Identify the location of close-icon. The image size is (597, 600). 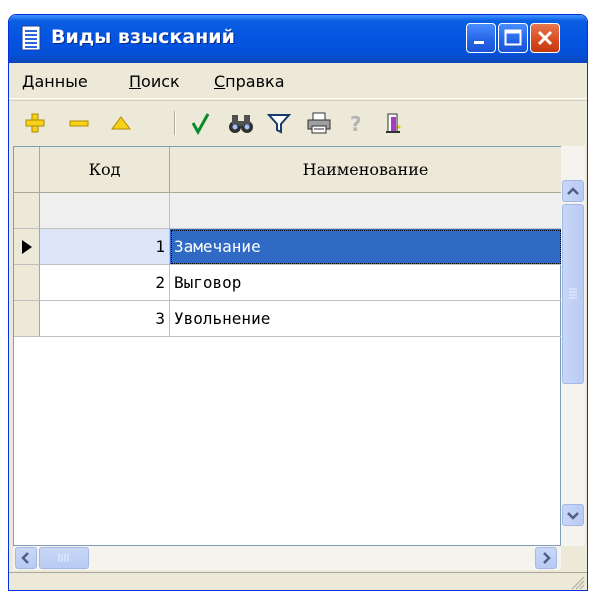
(545, 38).